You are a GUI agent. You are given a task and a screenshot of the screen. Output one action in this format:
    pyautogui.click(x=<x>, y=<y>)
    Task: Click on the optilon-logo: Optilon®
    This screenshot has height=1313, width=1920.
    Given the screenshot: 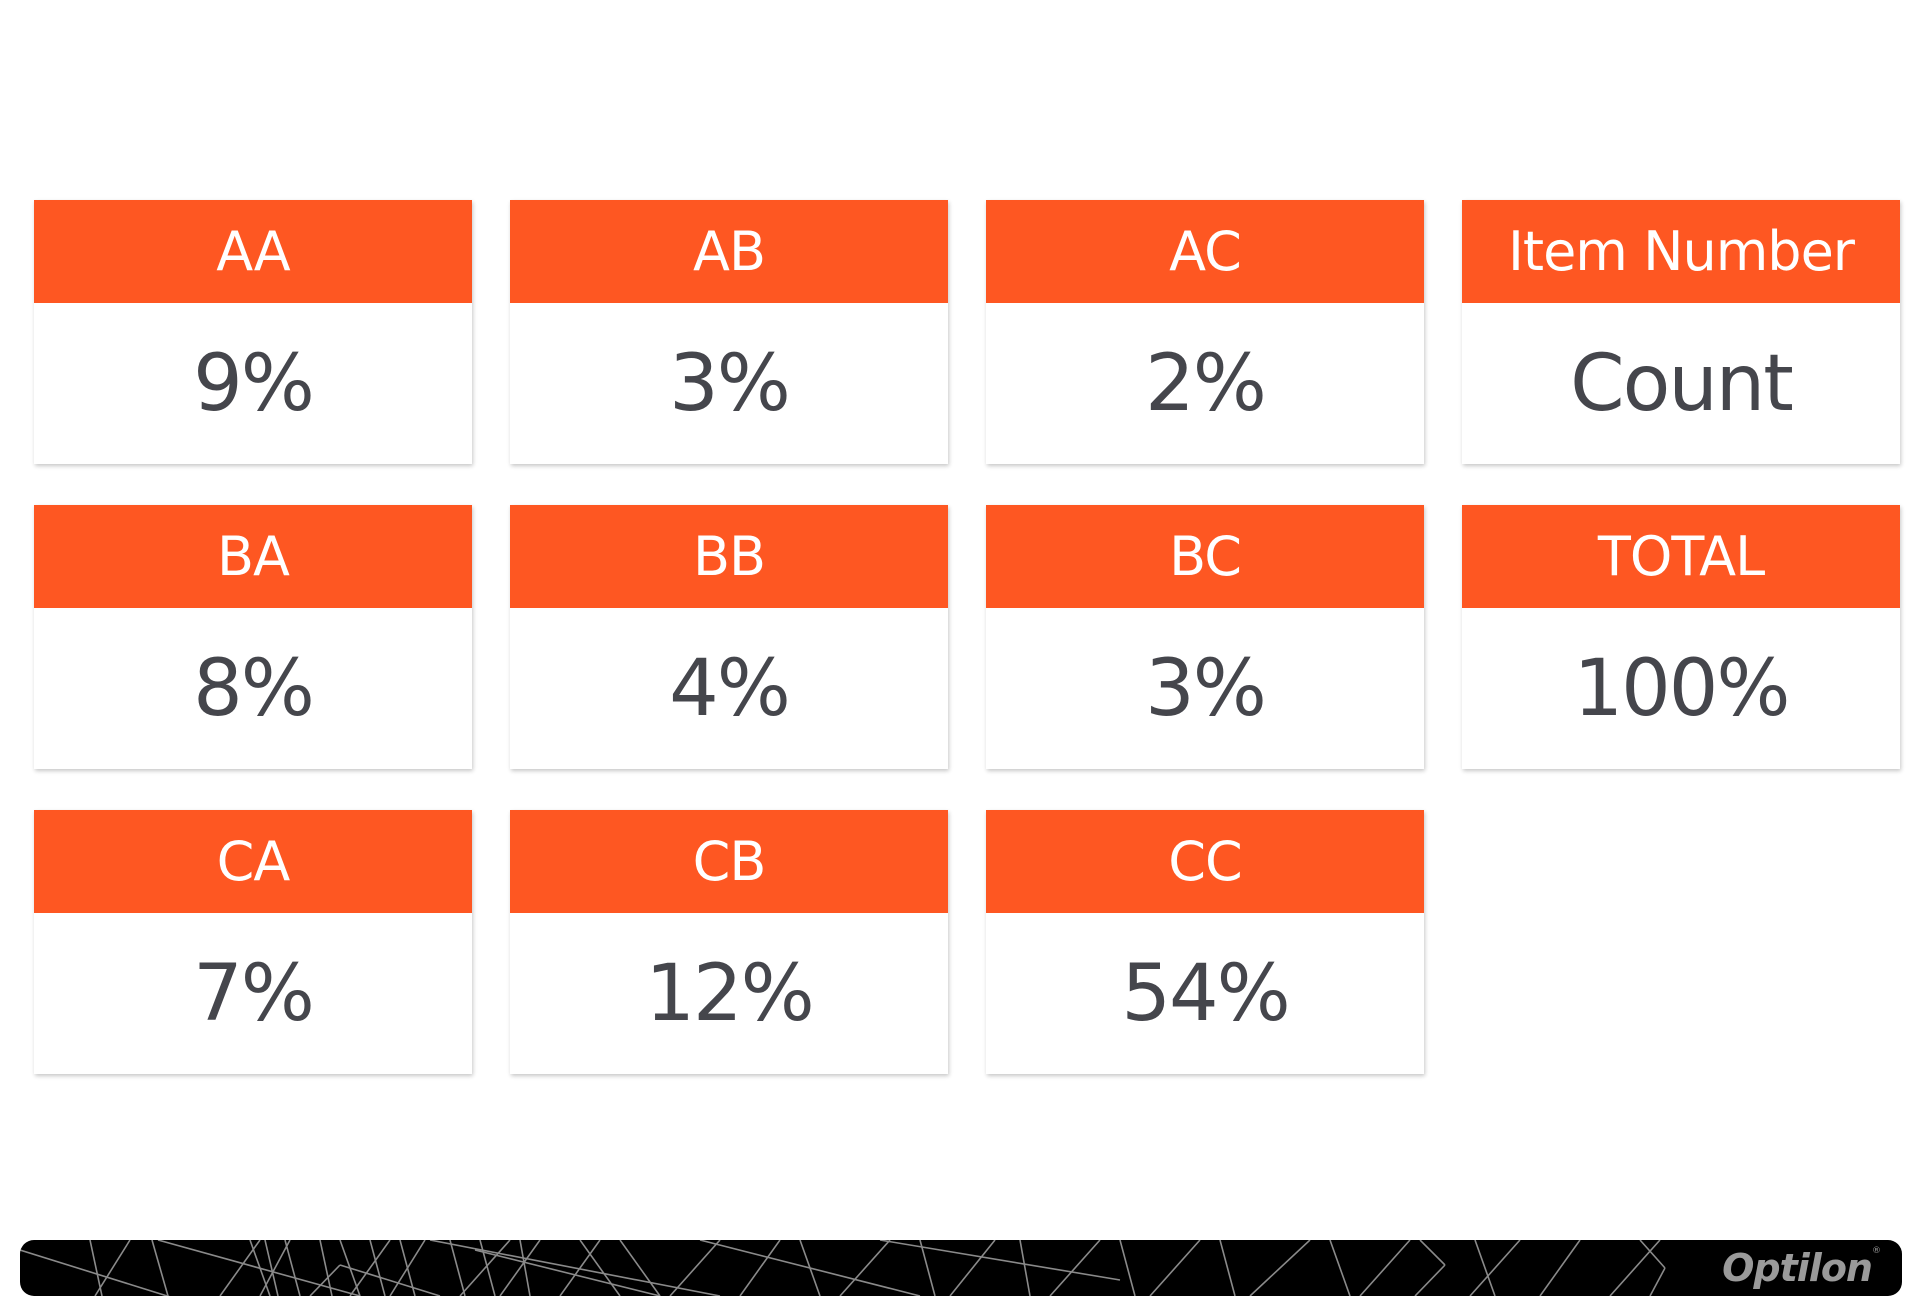 What is the action you would take?
    pyautogui.click(x=1801, y=1268)
    